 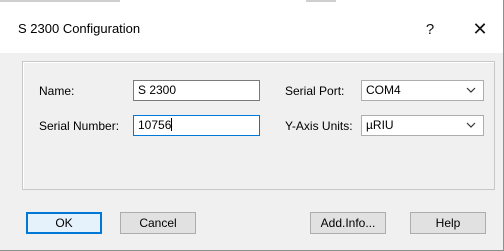 I want to click on serial-port-label: Serial Port:, so click(x=315, y=91).